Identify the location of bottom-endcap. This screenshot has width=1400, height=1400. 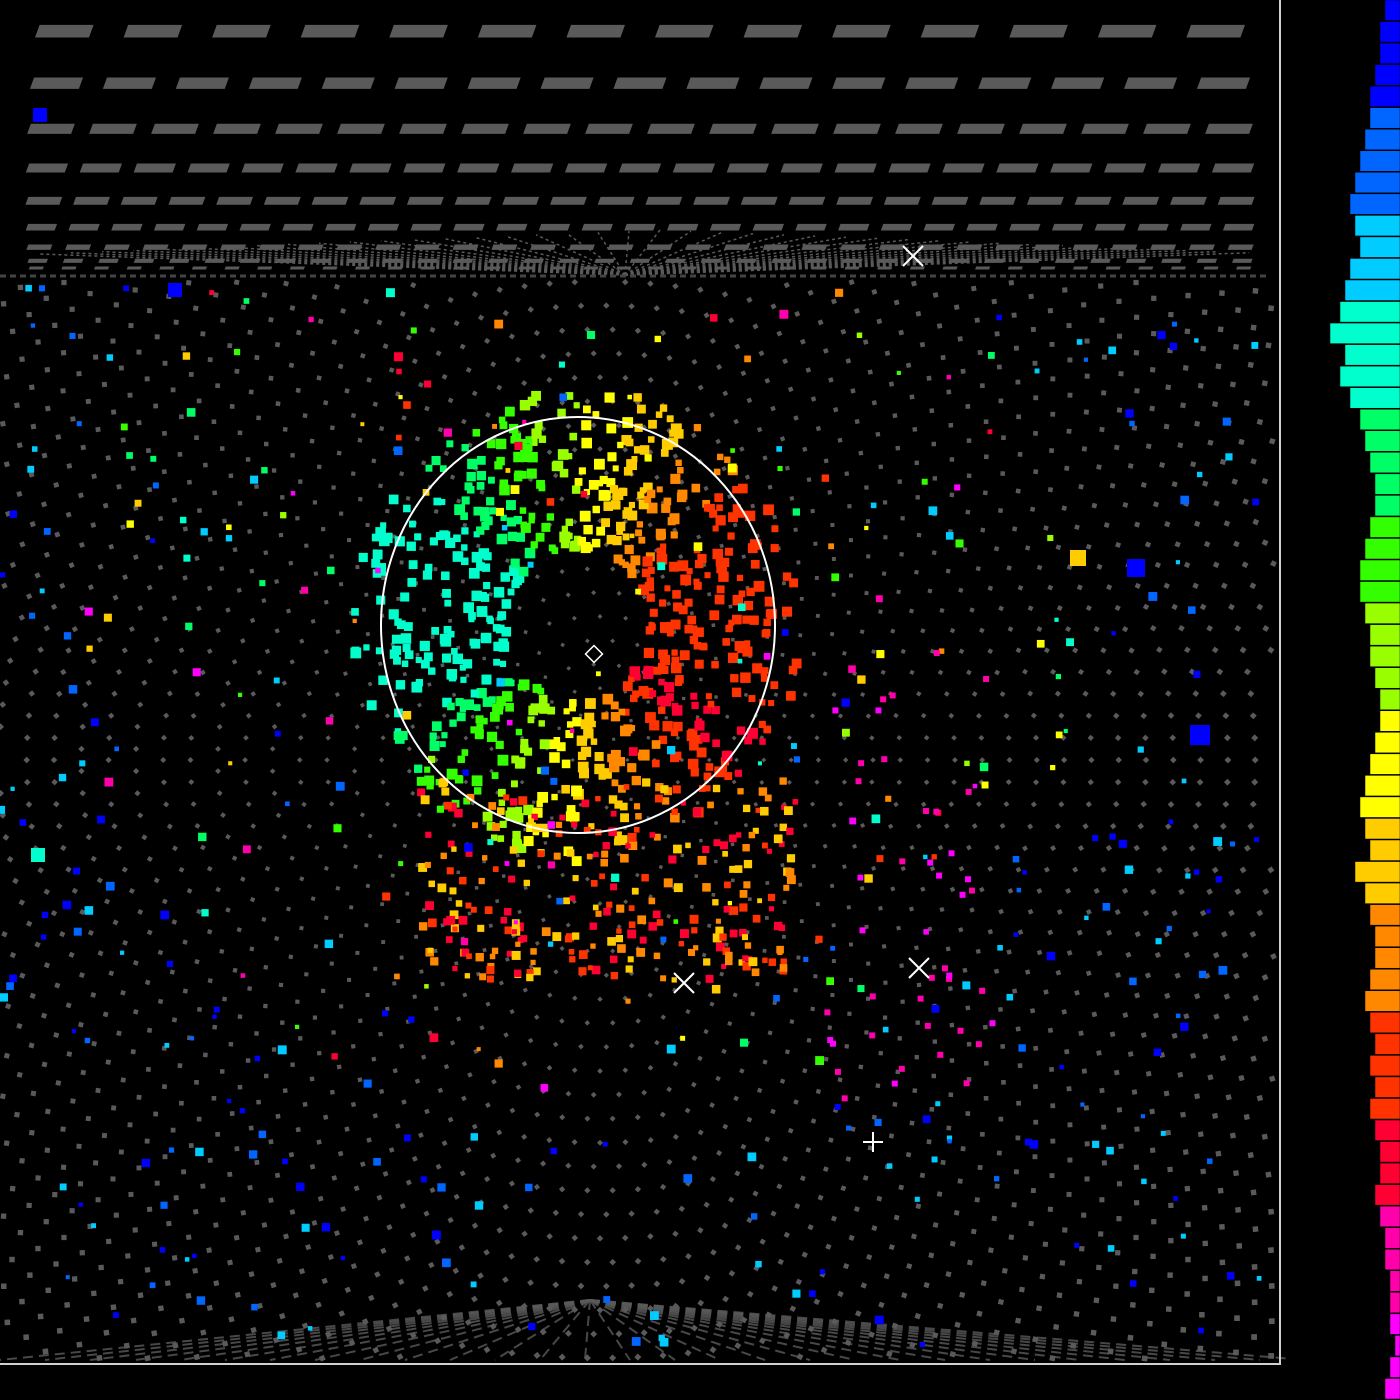
(645, 1330).